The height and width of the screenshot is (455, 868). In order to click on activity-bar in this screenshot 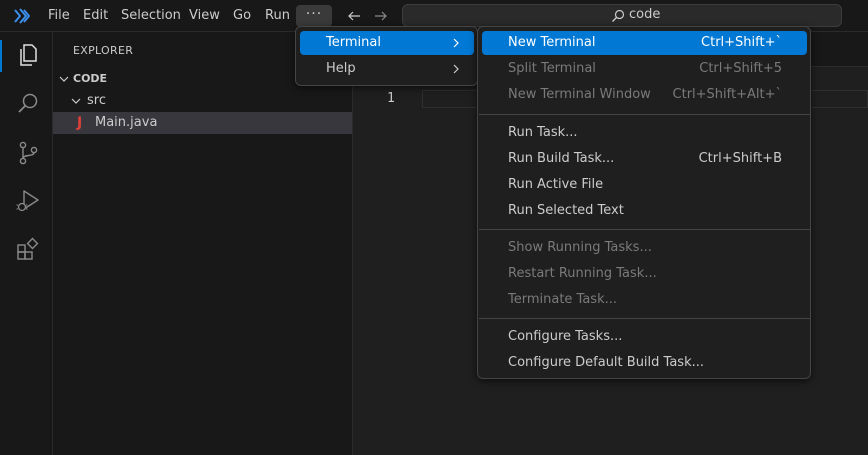, I will do `click(26, 243)`.